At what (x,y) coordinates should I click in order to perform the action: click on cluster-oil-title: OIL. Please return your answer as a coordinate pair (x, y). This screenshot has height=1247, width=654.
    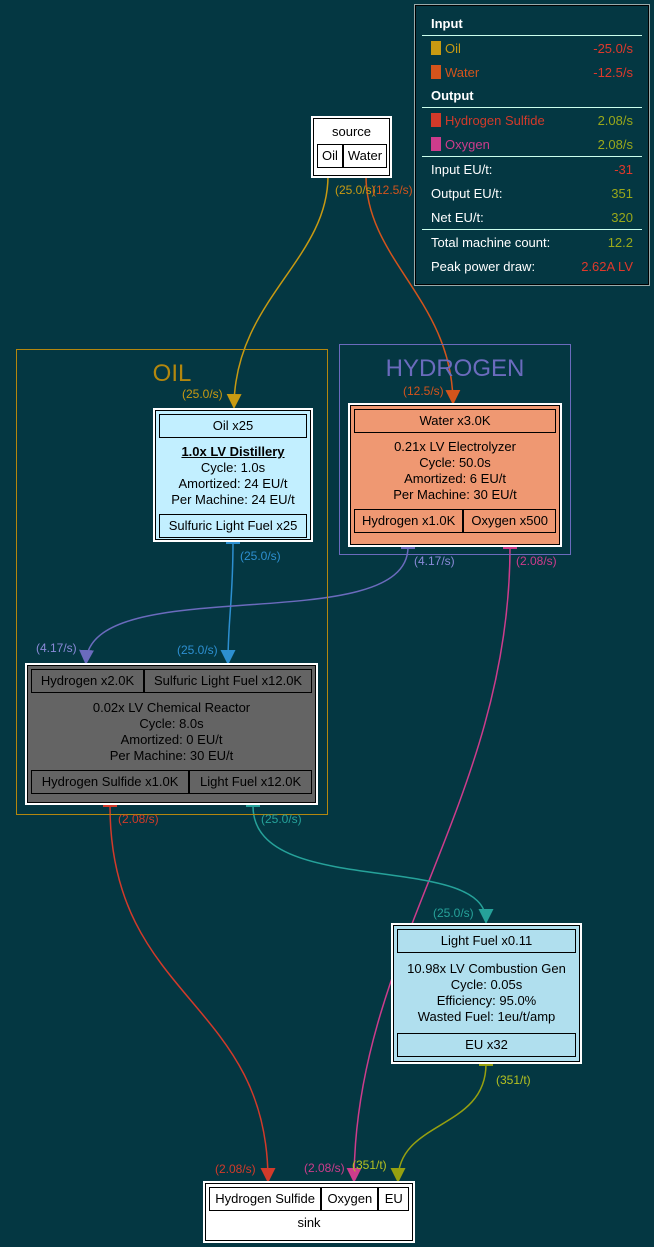
    Looking at the image, I should click on (172, 373).